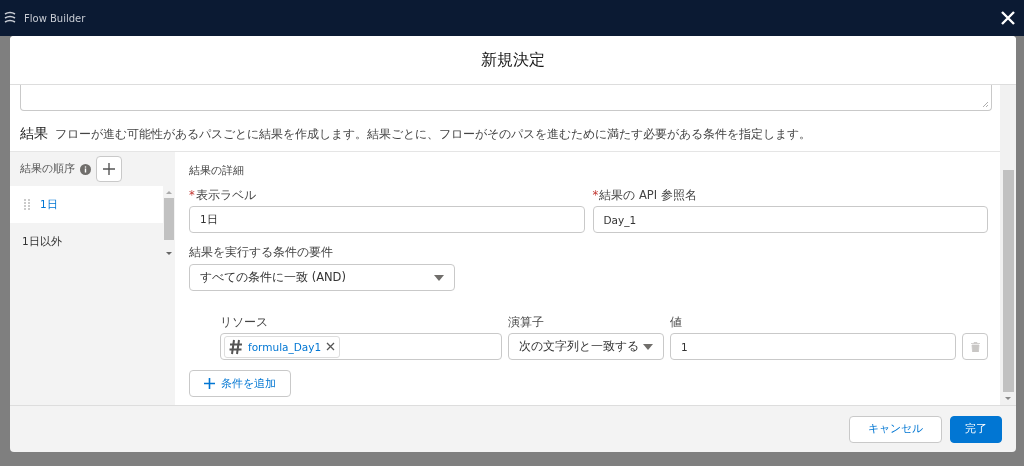 This screenshot has width=1024, height=466. I want to click on remove-icon, so click(331, 346).